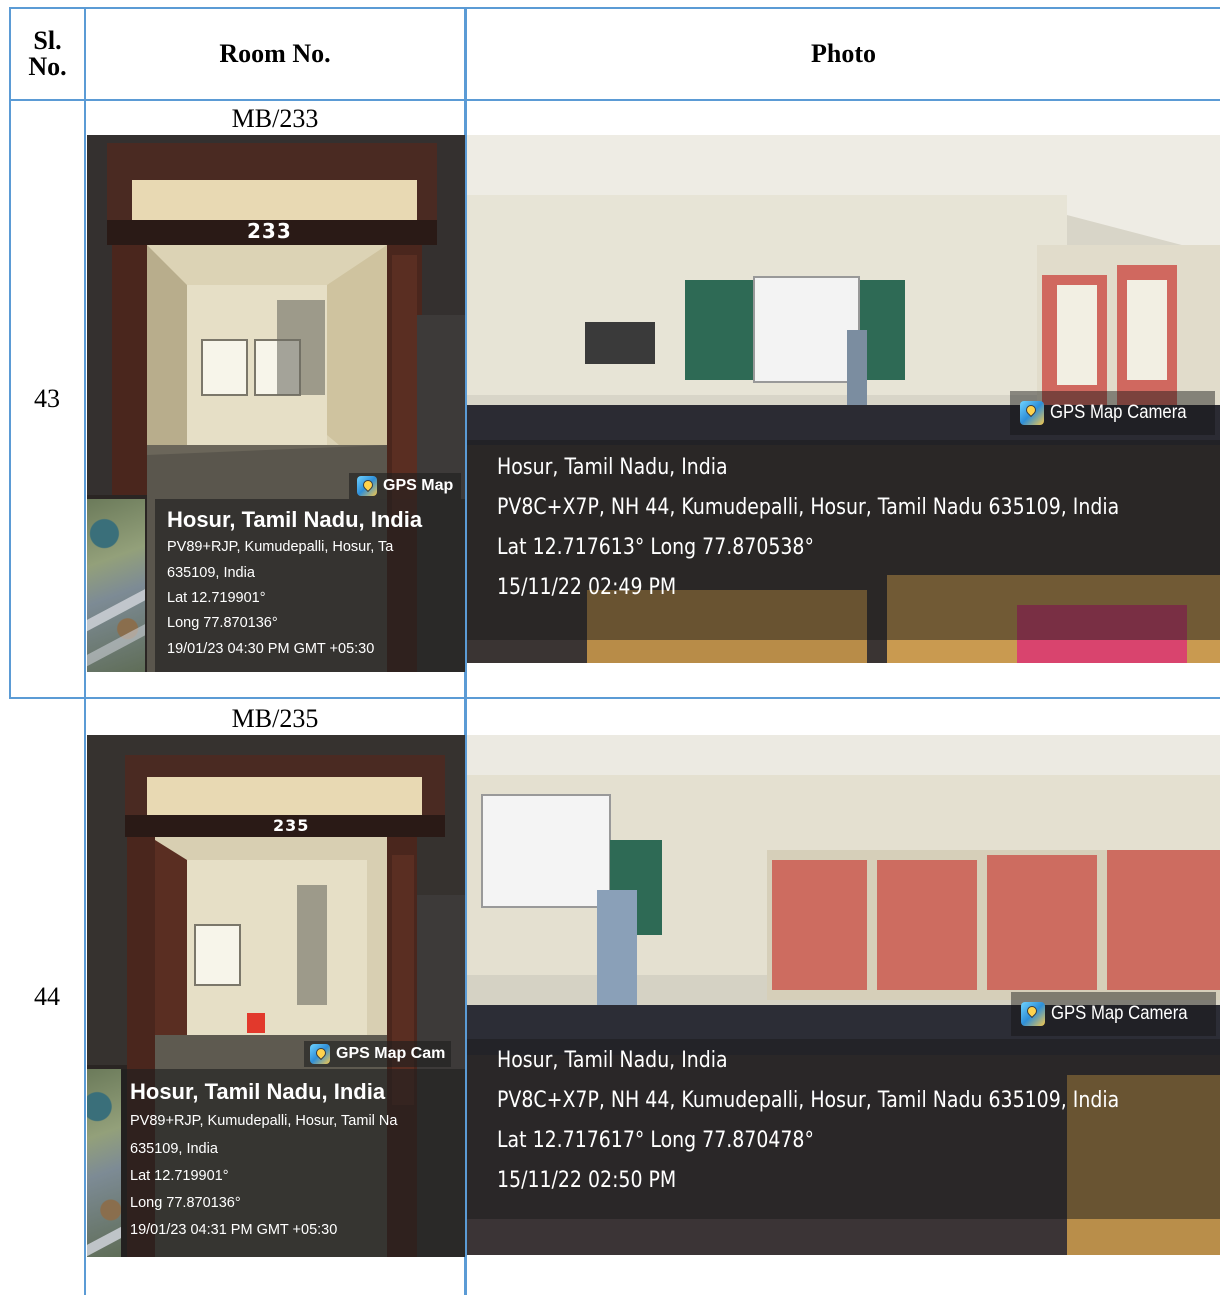 Image resolution: width=1220 pixels, height=1295 pixels. What do you see at coordinates (587, 1180) in the screenshot?
I see `classroom-44-timestamp: 15/11/22 02:50 PM` at bounding box center [587, 1180].